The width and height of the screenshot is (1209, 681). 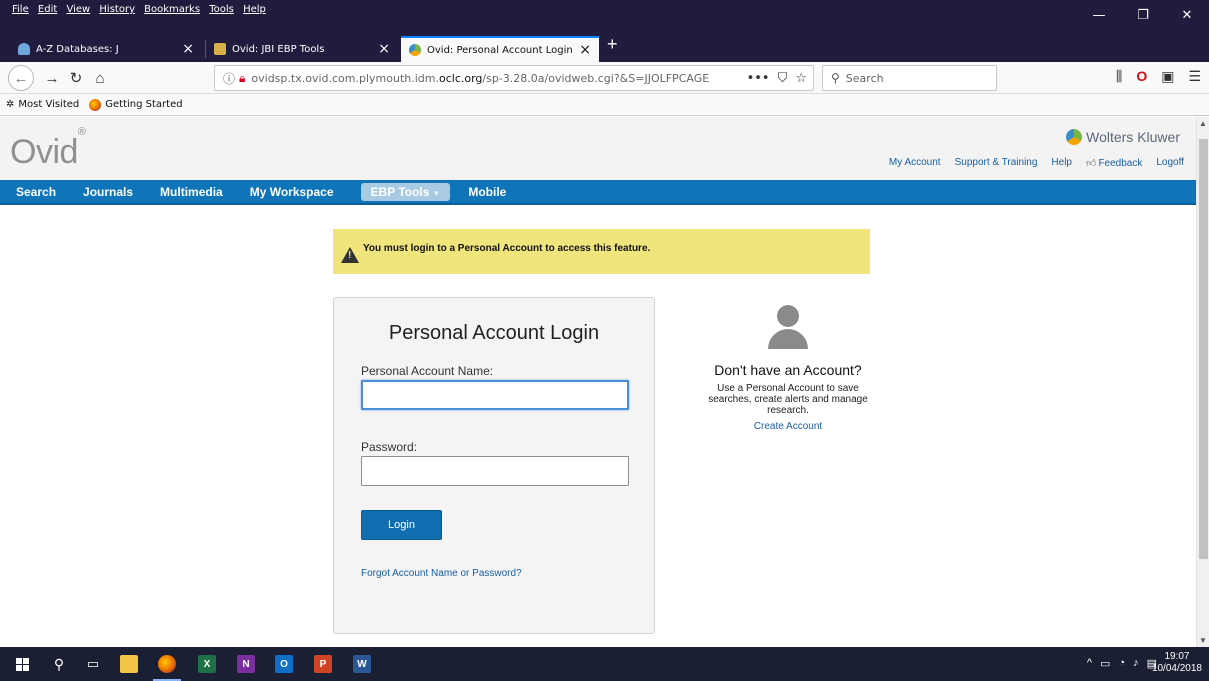 What do you see at coordinates (100, 78) in the screenshot?
I see `home-button: ⌂` at bounding box center [100, 78].